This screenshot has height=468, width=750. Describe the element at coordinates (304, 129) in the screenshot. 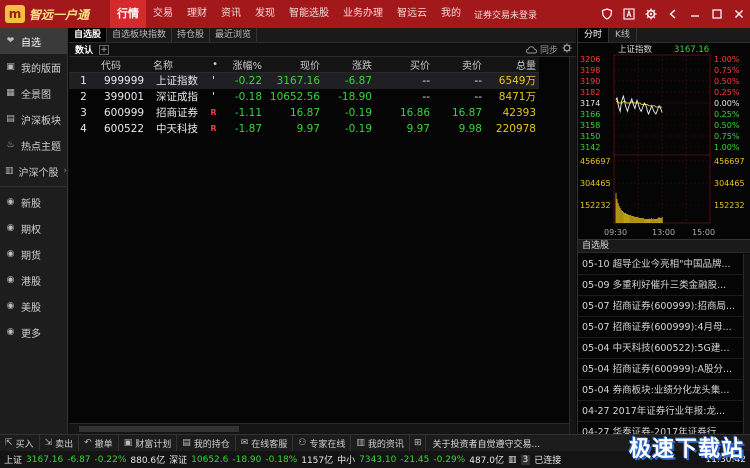

I see `table-row: 4 600522 中天科技 R -1.87 9.97 -0.19 9.97 9.98 220978` at that location.